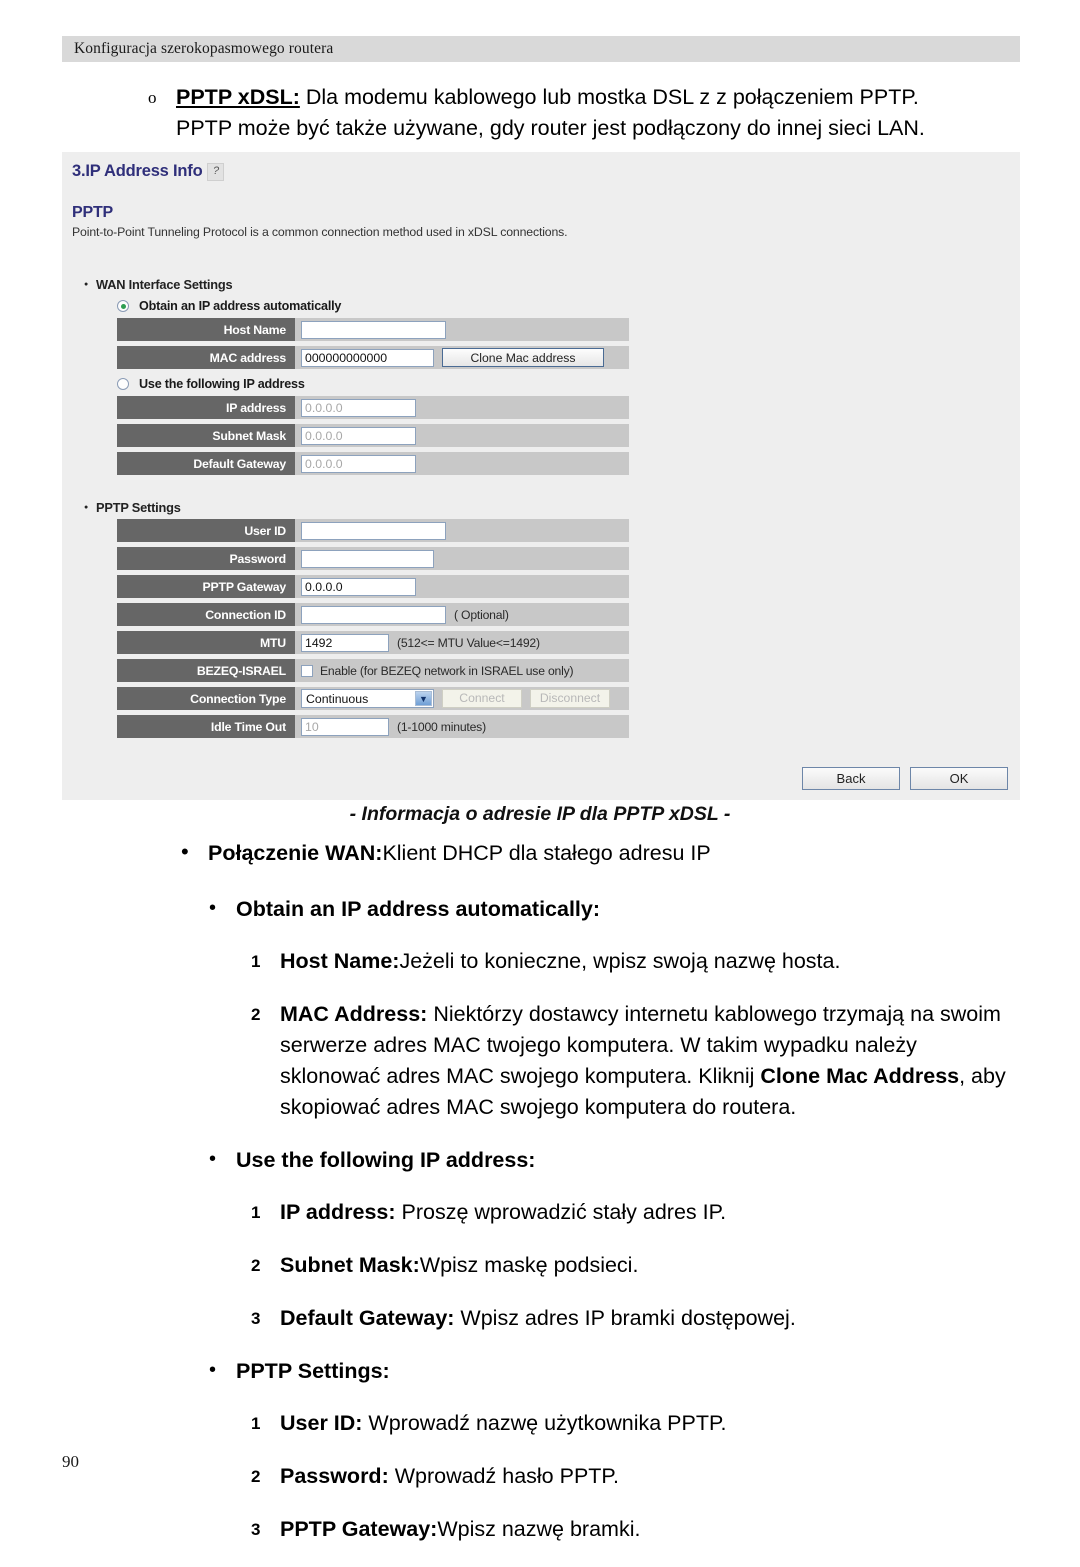  What do you see at coordinates (358, 407) in the screenshot?
I see `ip-address-input` at bounding box center [358, 407].